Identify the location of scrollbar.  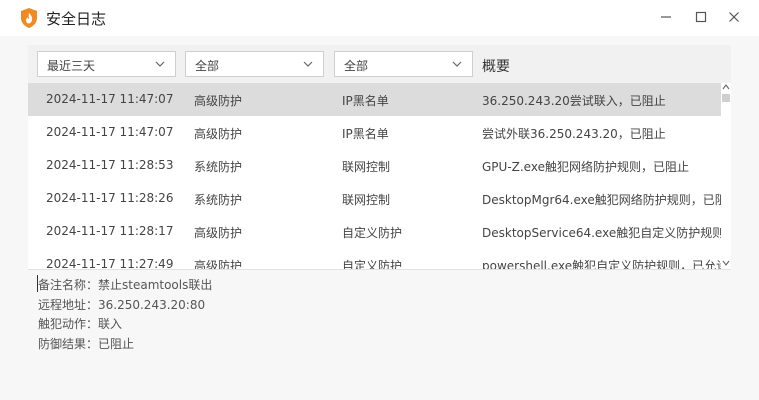
(726, 176).